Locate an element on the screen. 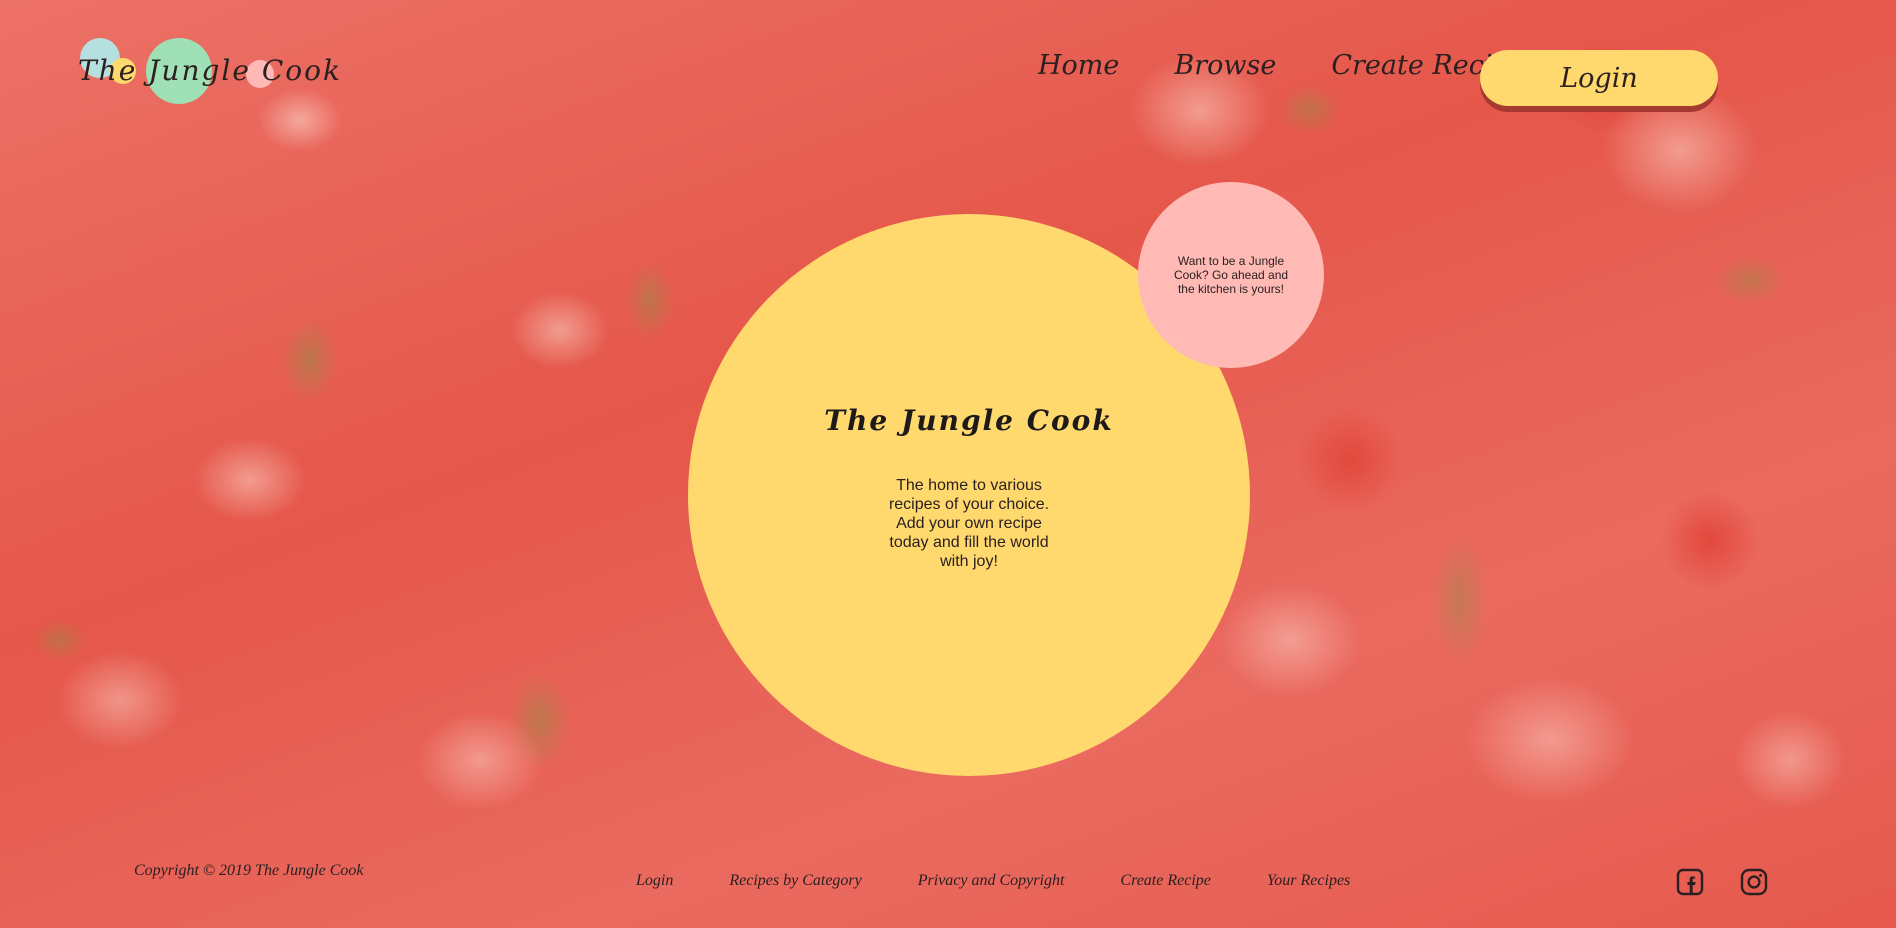 This screenshot has height=928, width=1896. copyright-text: Copyright © 2019 The Jungle Cook is located at coordinates (249, 870).